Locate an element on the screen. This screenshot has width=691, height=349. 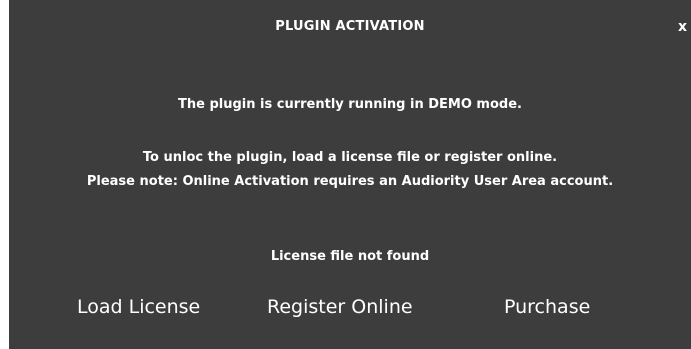
license-status: License file not found is located at coordinates (350, 256).